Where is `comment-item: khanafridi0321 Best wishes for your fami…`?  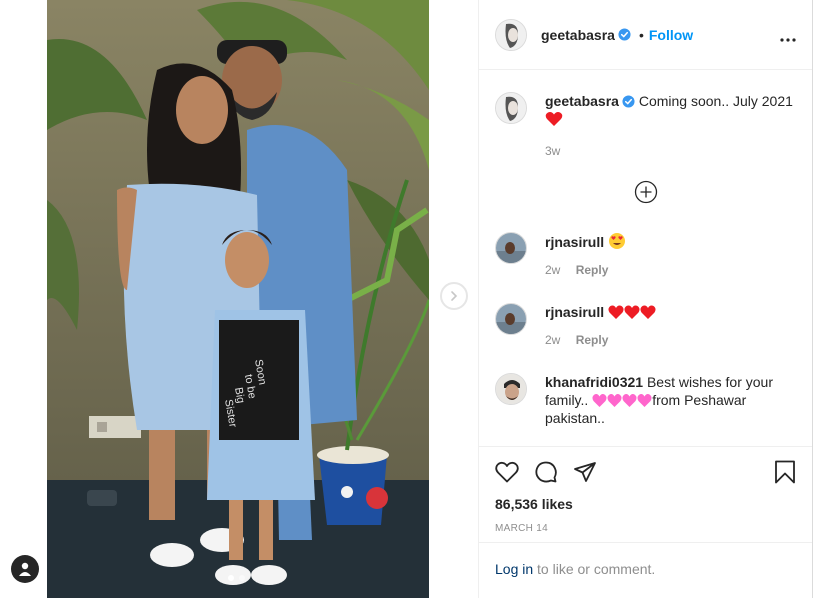
comment-item: khanafridi0321 Best wishes for your fami… is located at coordinates (645, 400).